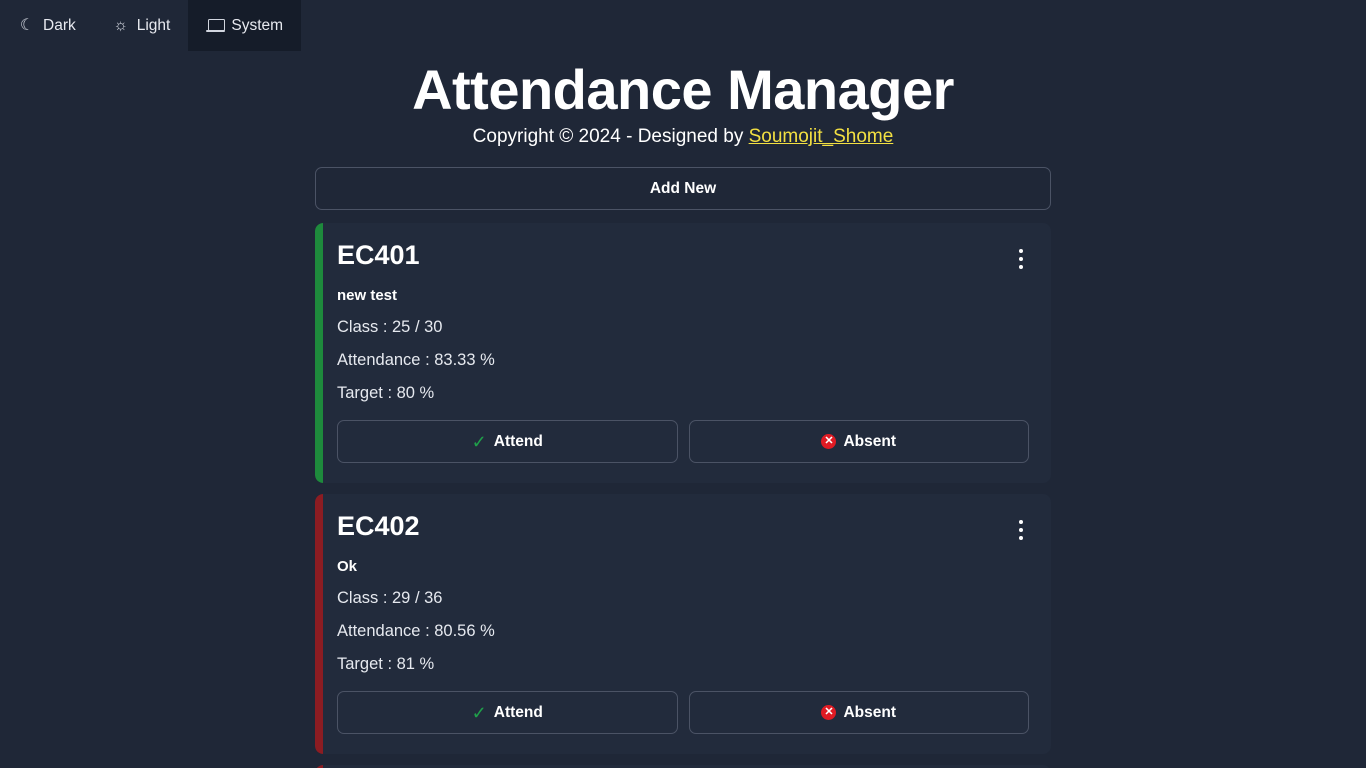 This screenshot has width=1366, height=768. Describe the element at coordinates (59, 25) in the screenshot. I see `theme-option-dark-label: Dark` at that location.